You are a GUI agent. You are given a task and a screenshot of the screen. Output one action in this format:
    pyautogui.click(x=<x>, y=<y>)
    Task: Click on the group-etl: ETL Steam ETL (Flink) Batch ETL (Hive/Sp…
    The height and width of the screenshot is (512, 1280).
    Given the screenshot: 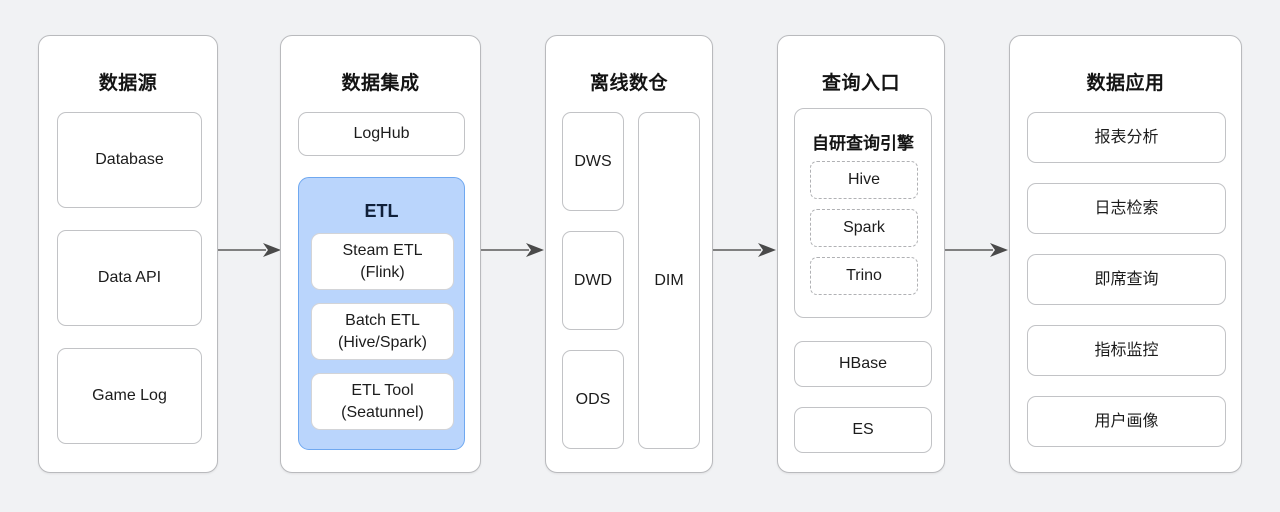 What is the action you would take?
    pyautogui.click(x=381, y=313)
    